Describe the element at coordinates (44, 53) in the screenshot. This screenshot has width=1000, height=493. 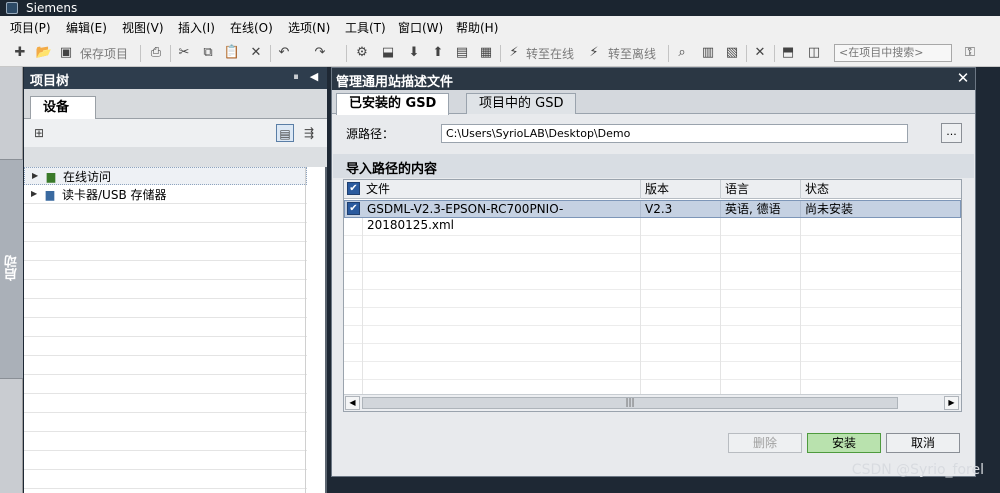
I see `open-project-icon: 📂` at that location.